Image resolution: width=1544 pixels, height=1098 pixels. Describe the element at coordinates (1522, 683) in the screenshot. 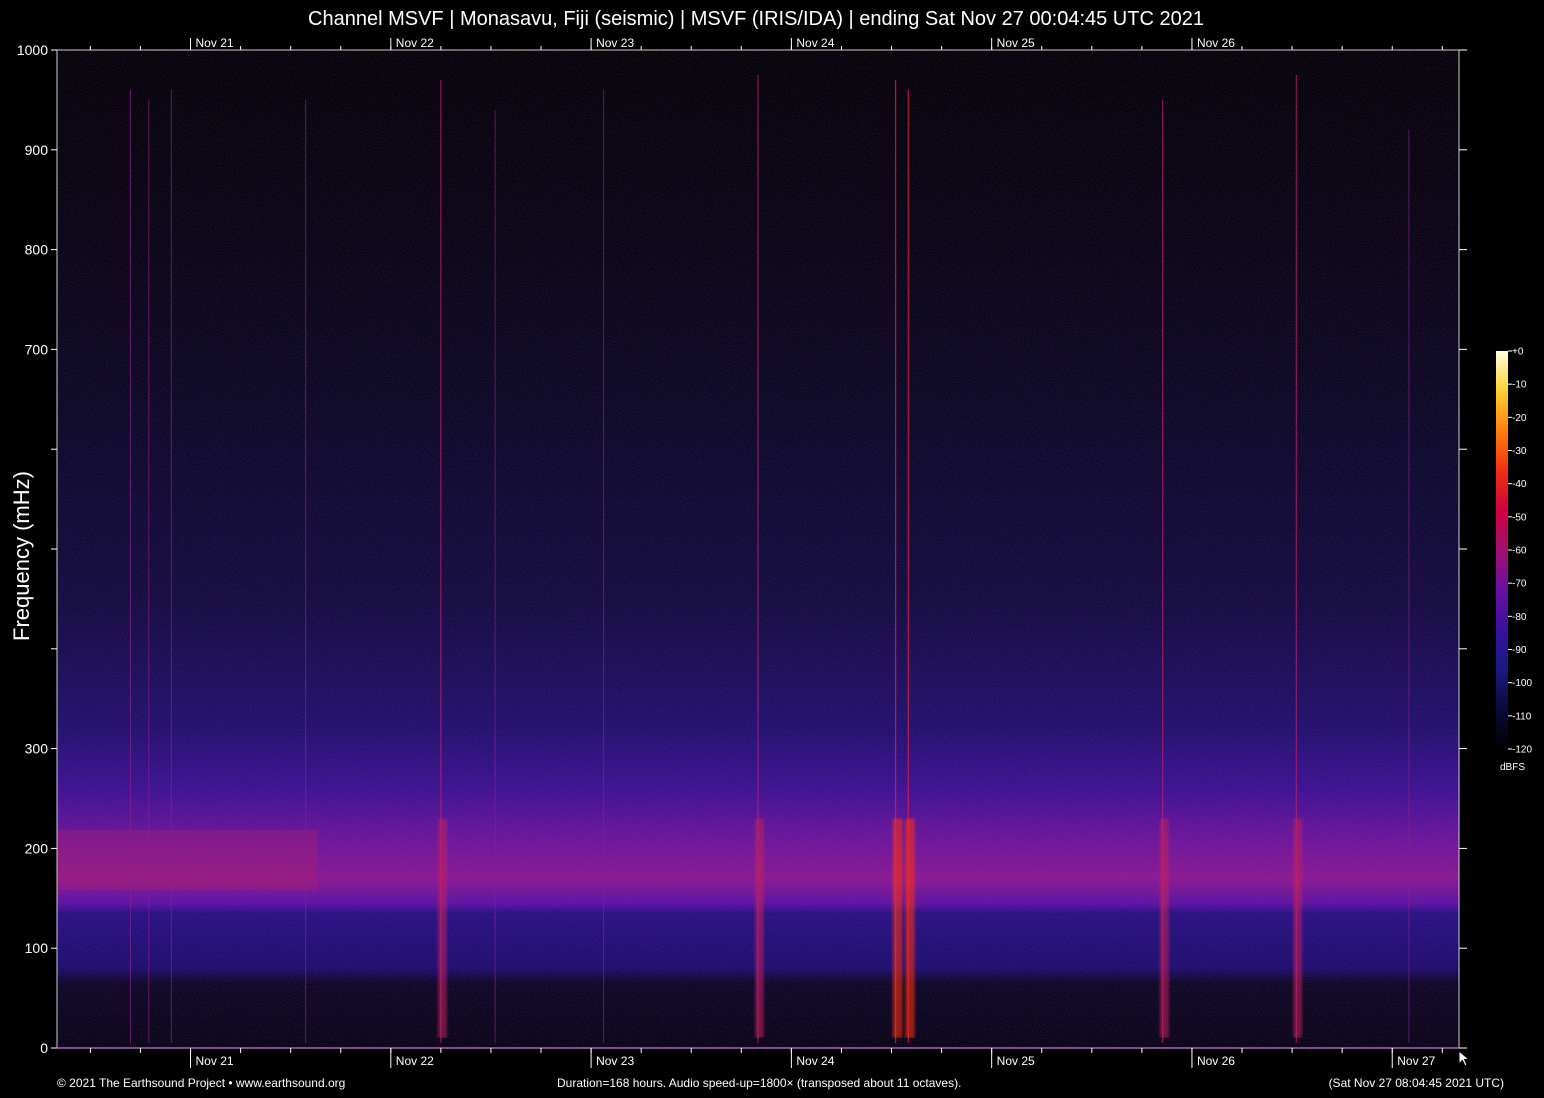

I see `colorbar-tick-label: -100` at that location.